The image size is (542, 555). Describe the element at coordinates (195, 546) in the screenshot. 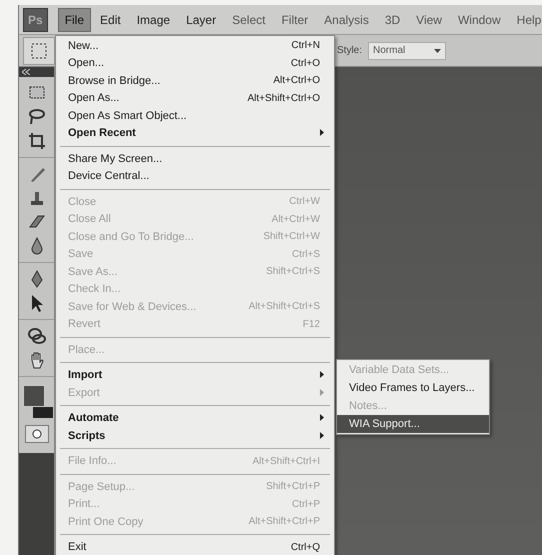

I see `menu-item: Exit Ctrl+Q` at that location.